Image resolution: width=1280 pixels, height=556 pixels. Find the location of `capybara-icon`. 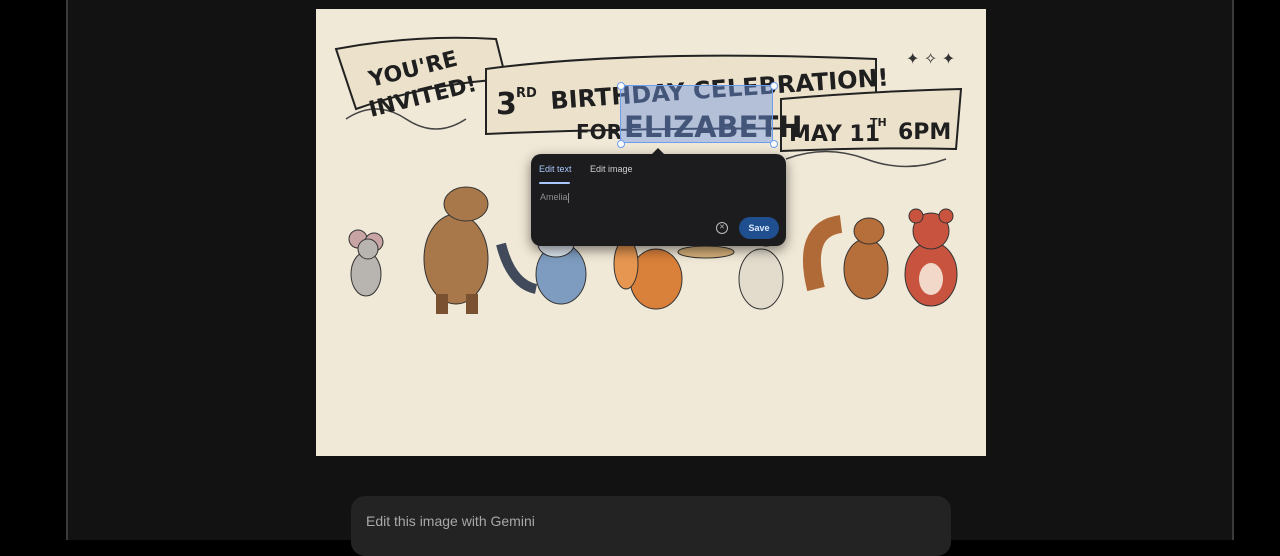

capybara-icon is located at coordinates (456, 250).